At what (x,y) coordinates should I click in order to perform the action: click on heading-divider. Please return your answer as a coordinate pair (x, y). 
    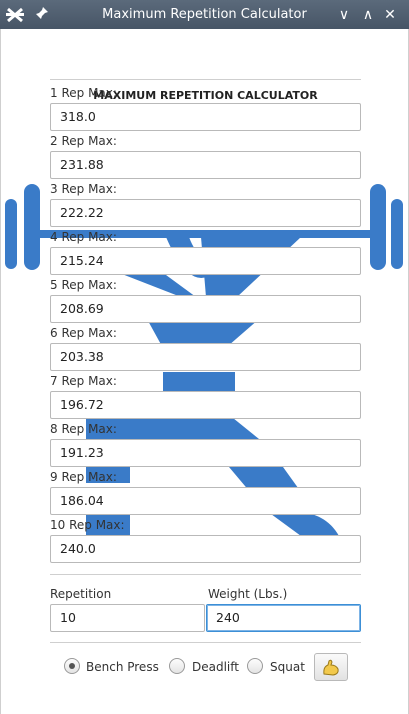
    Looking at the image, I should click on (205, 79).